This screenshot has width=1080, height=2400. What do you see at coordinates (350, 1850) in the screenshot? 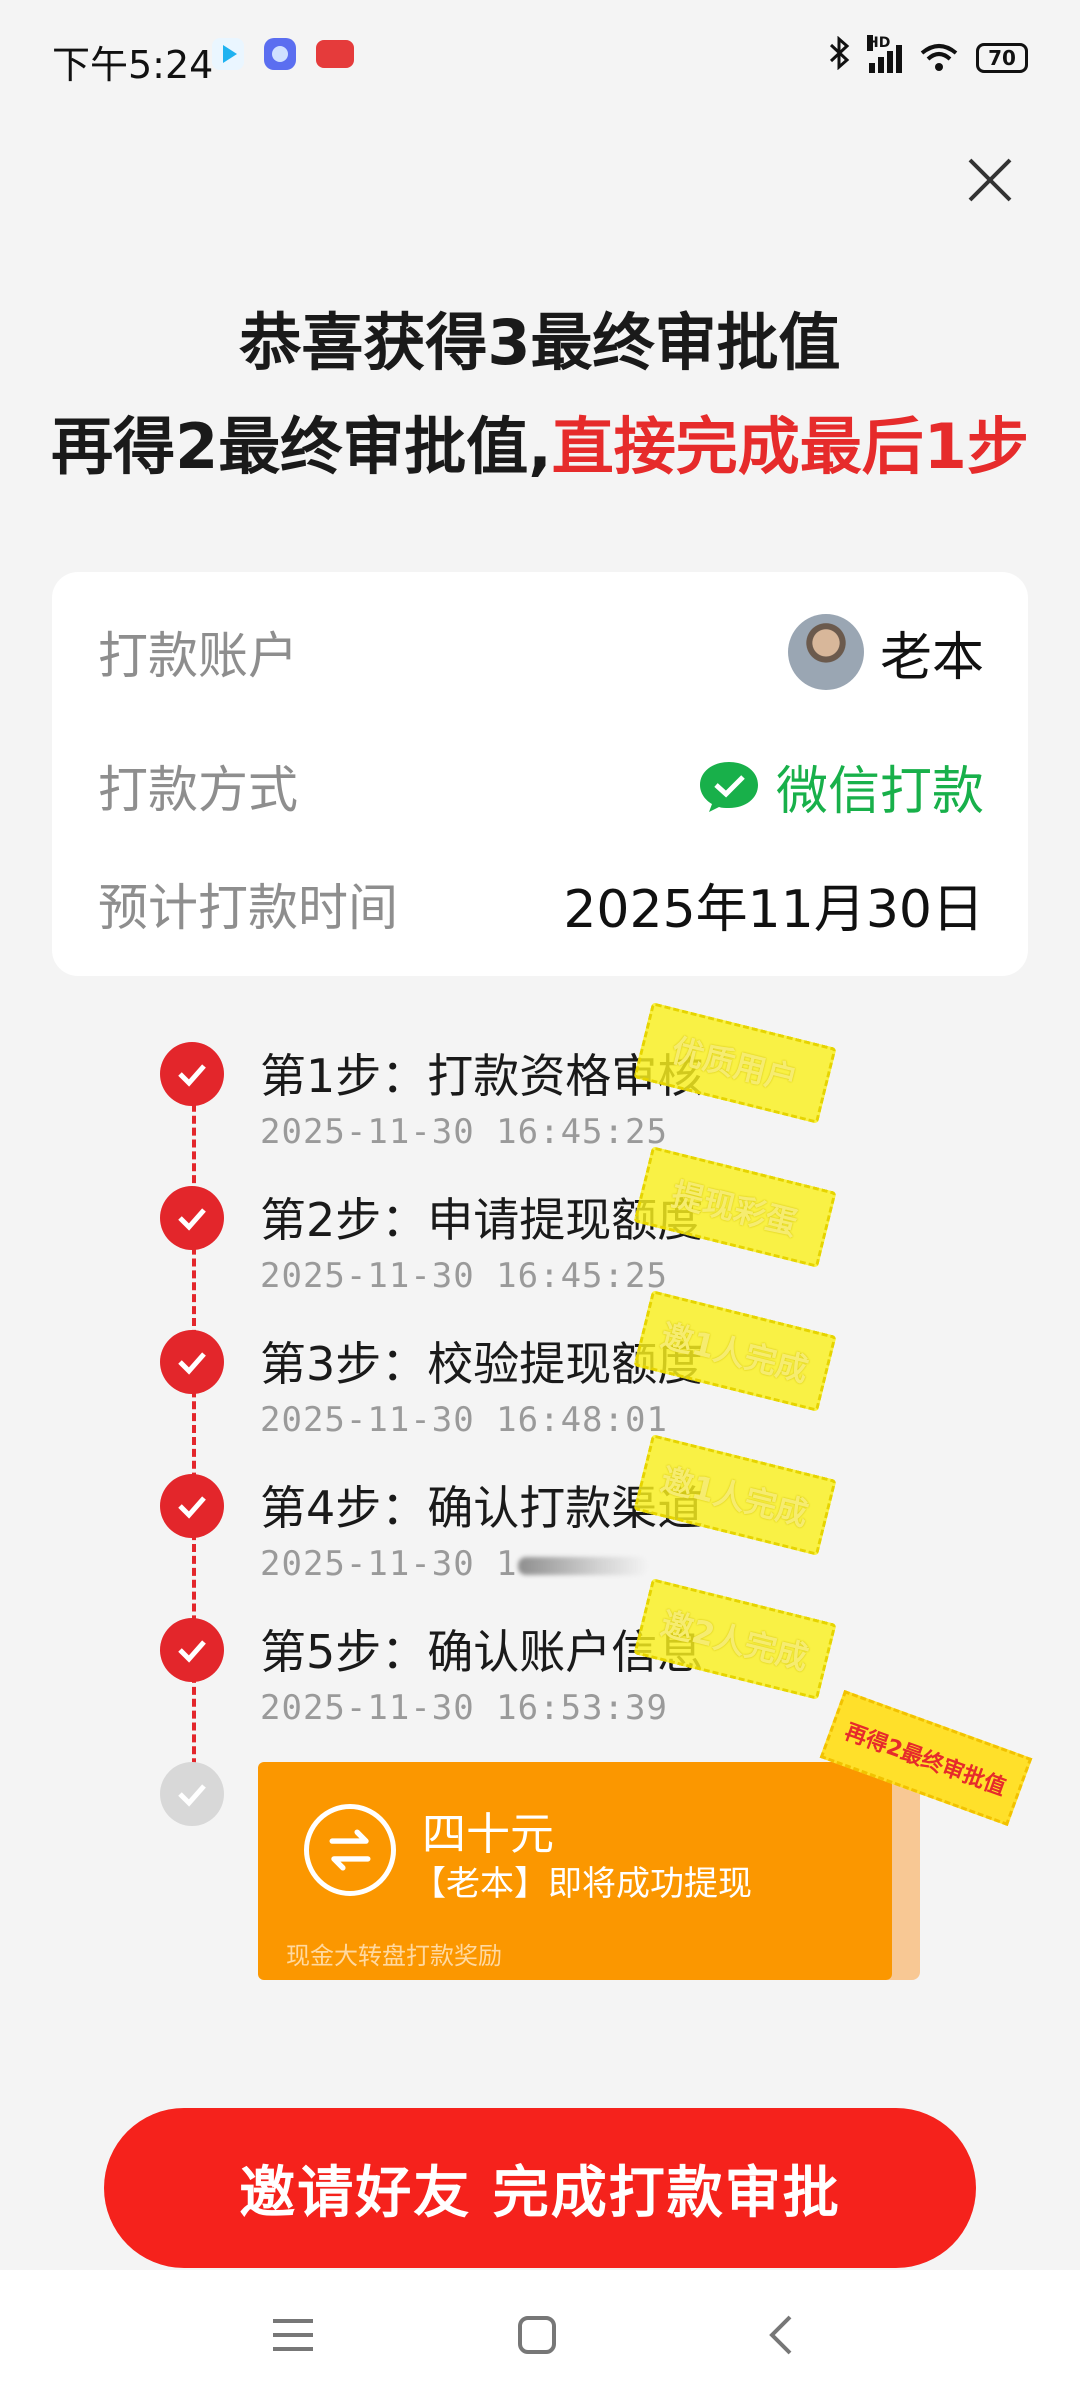
I see `exchange-icon` at bounding box center [350, 1850].